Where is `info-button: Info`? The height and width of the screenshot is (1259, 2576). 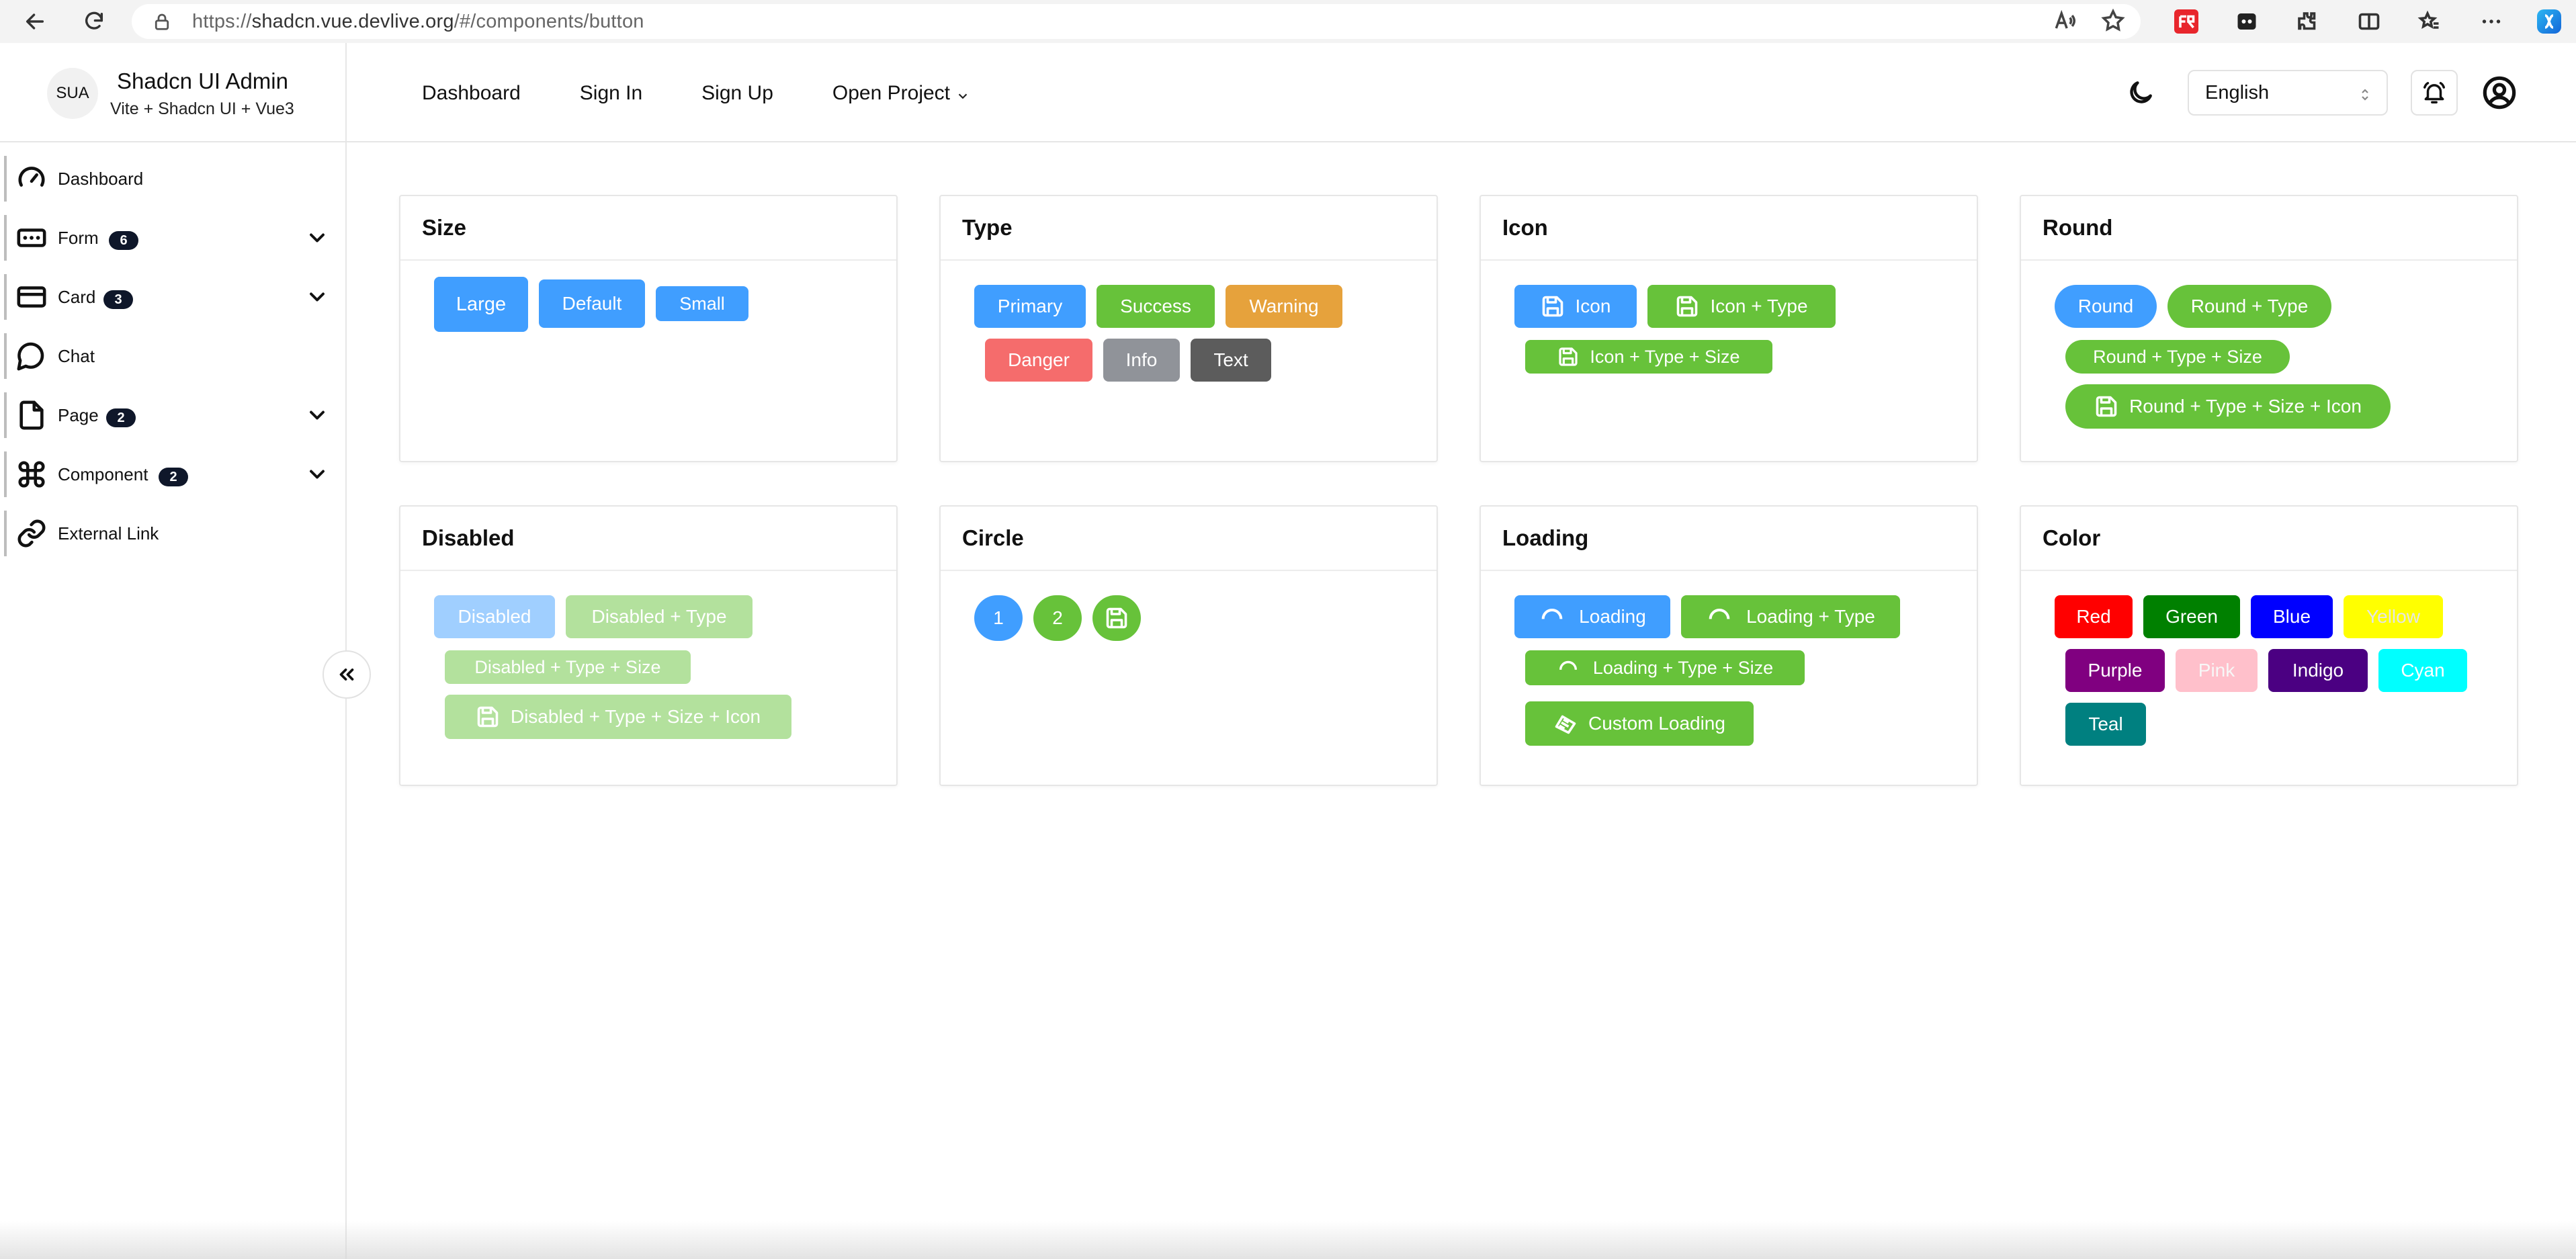 info-button: Info is located at coordinates (1141, 360).